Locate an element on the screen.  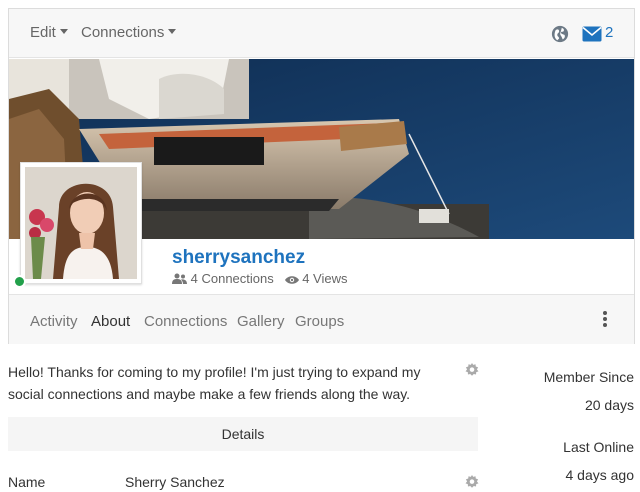
avatar-photo is located at coordinates (81, 223).